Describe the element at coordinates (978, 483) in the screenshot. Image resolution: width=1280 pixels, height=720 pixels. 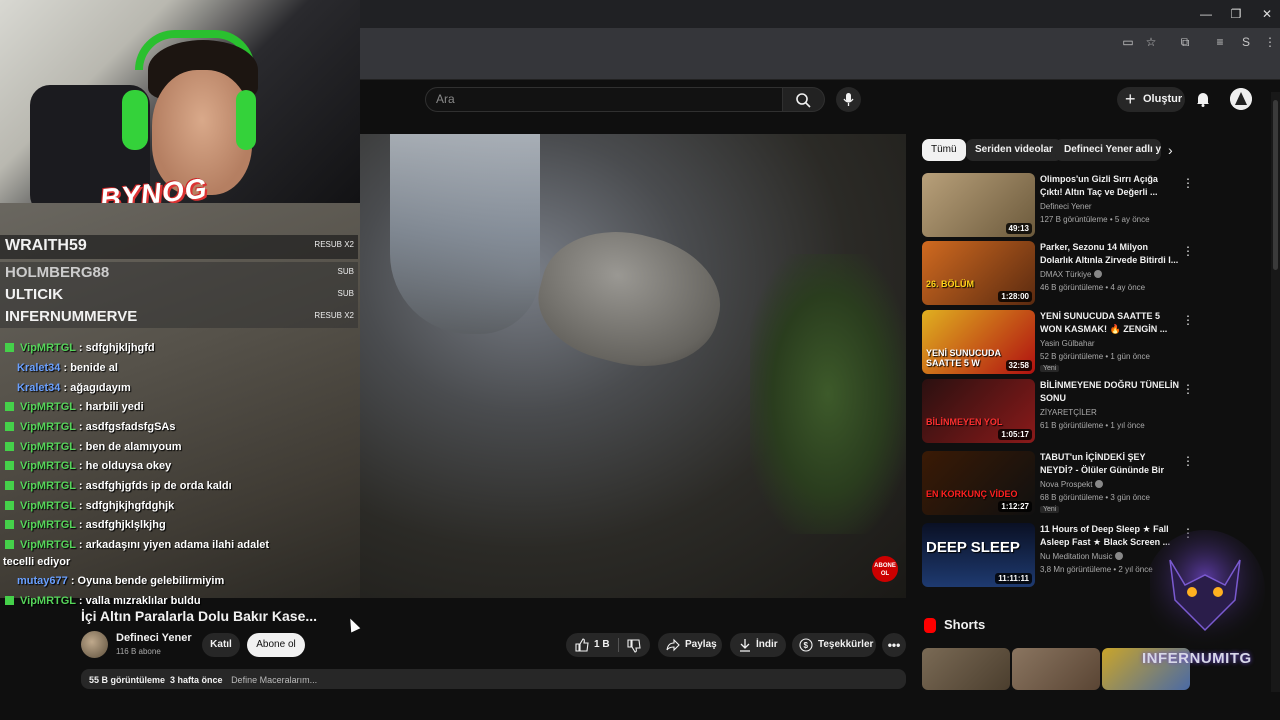
I see `video-thumbnail: EN KORKUNÇ VİDEO 1:12:27` at that location.